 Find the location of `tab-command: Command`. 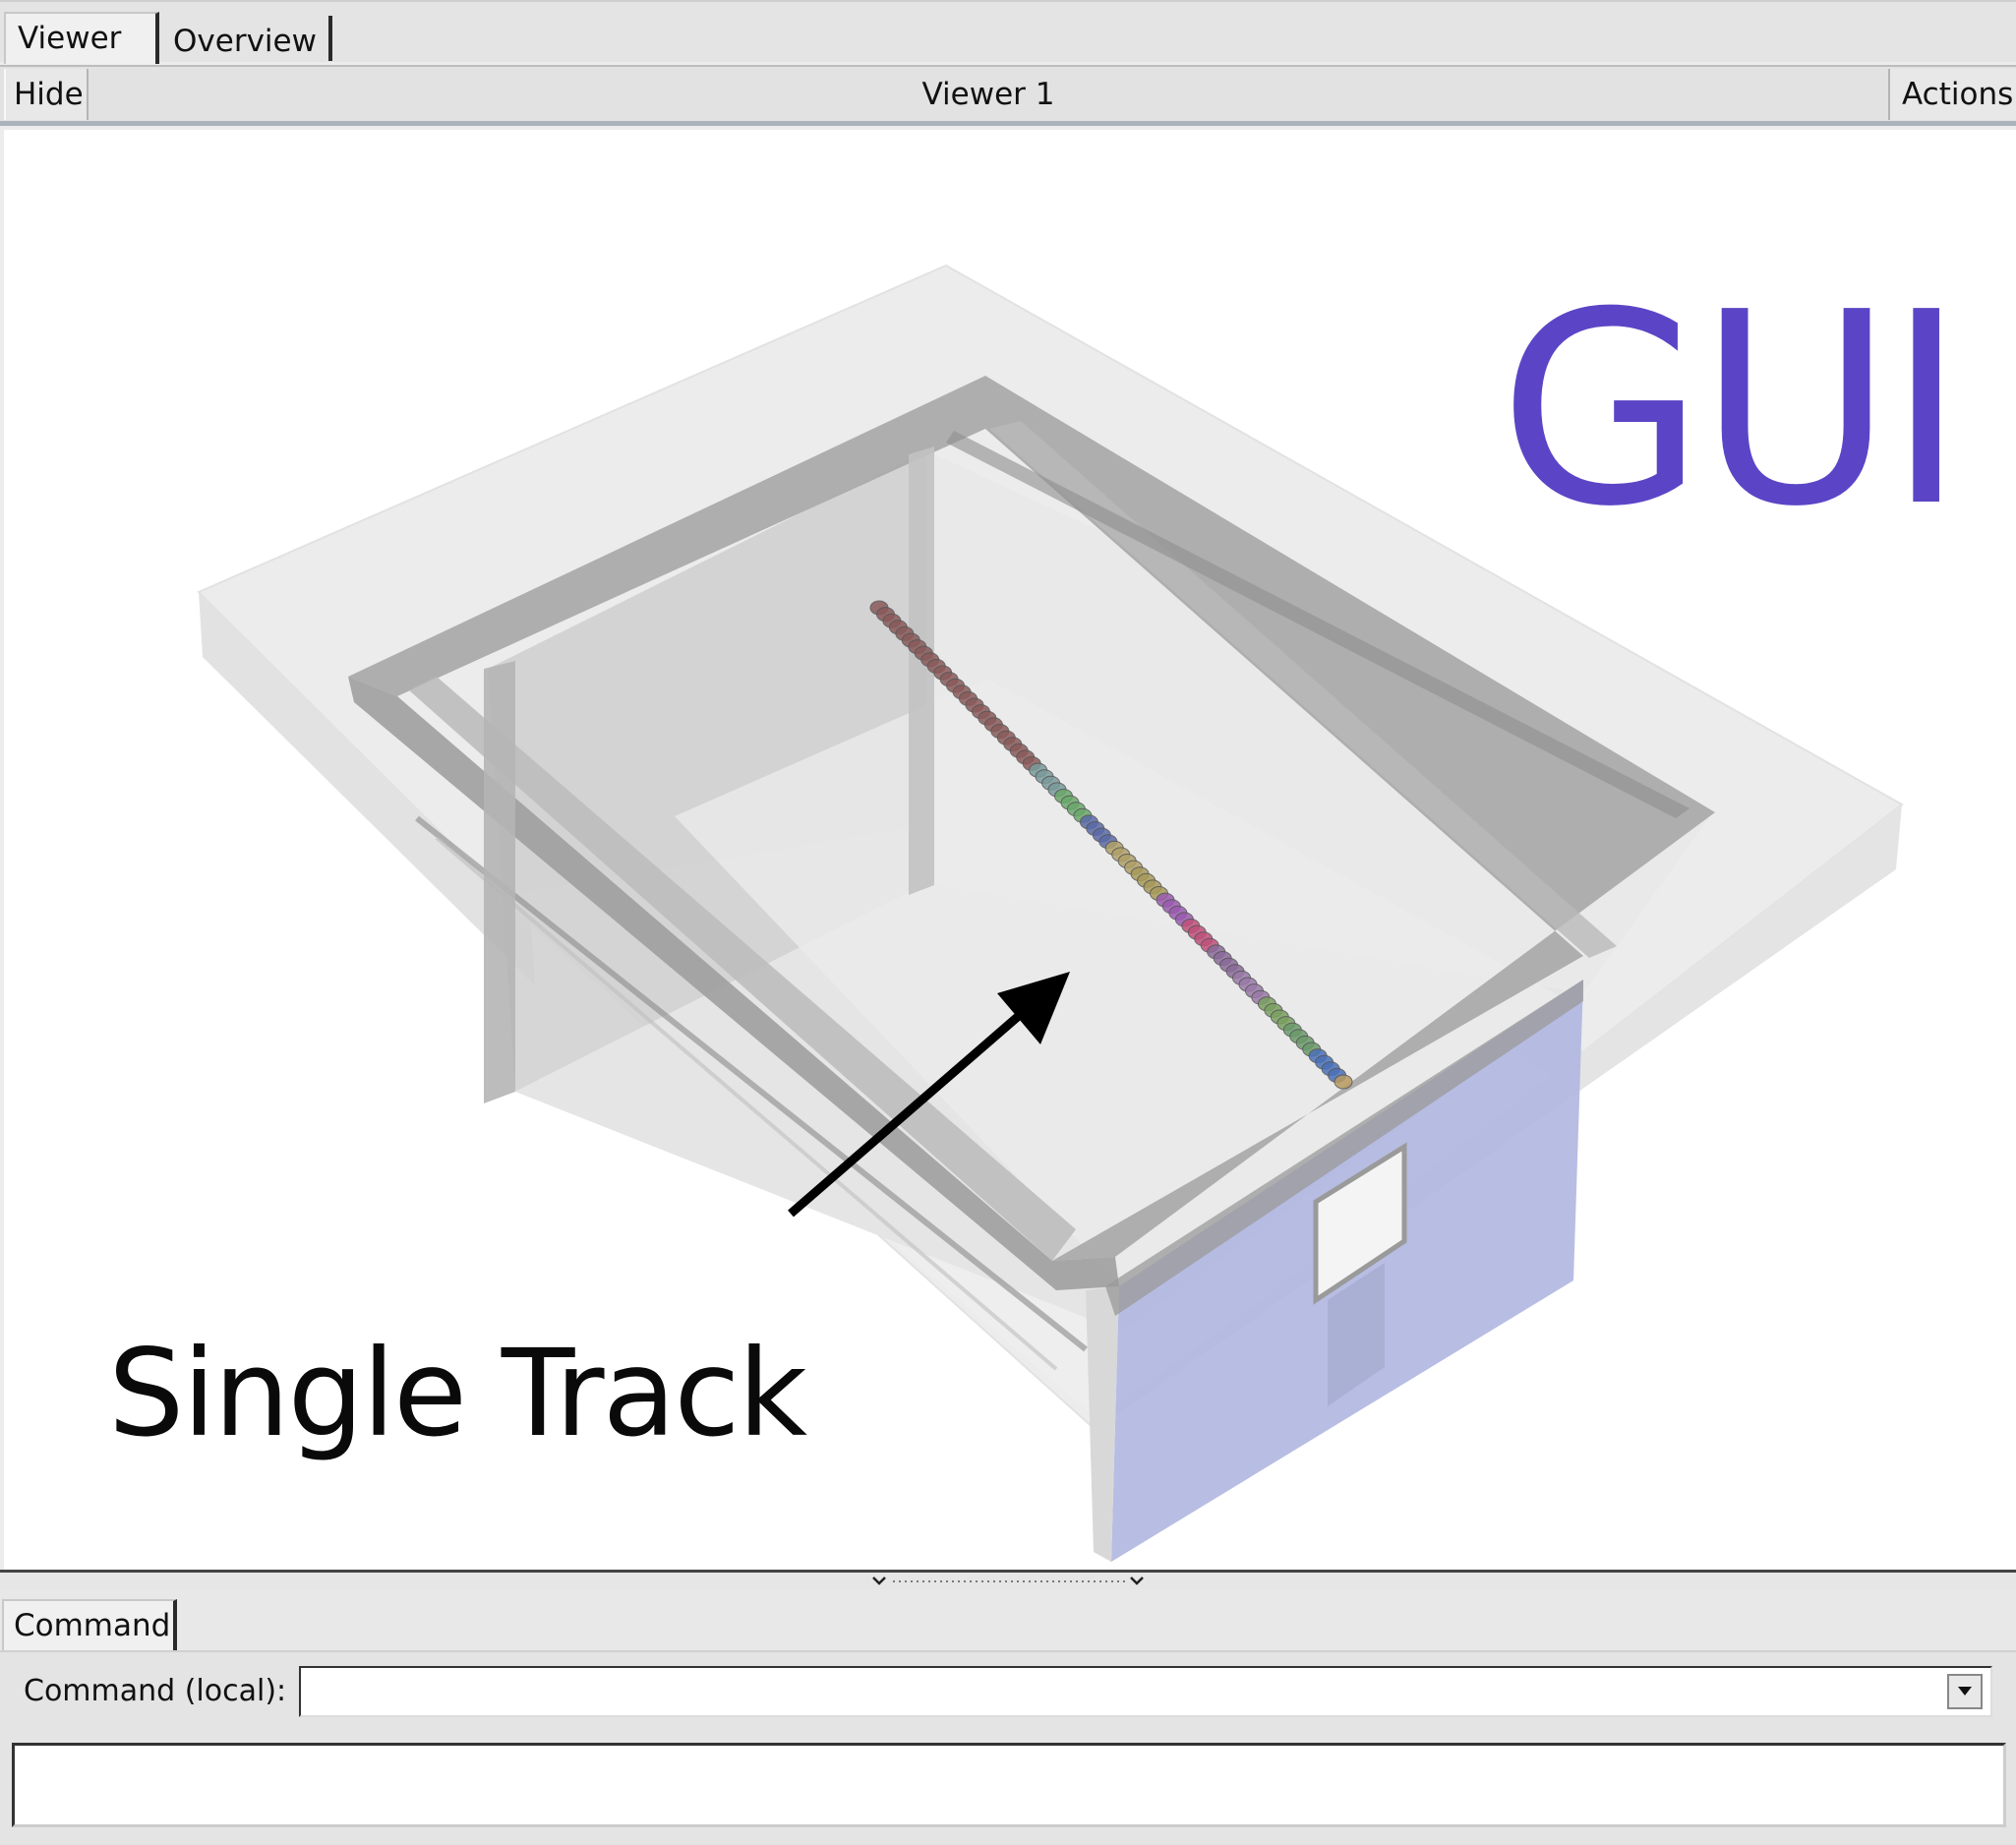

tab-command: Command is located at coordinates (89, 1624).